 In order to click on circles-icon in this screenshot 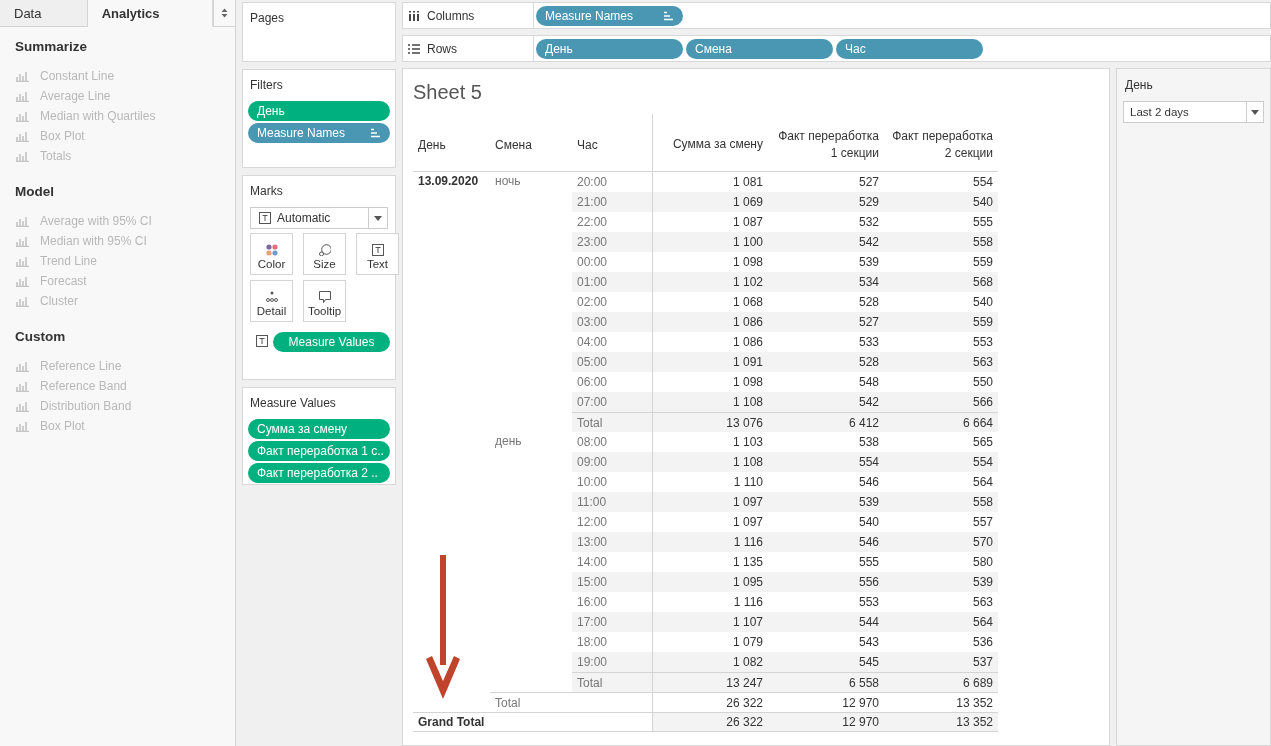, I will do `click(324, 250)`.